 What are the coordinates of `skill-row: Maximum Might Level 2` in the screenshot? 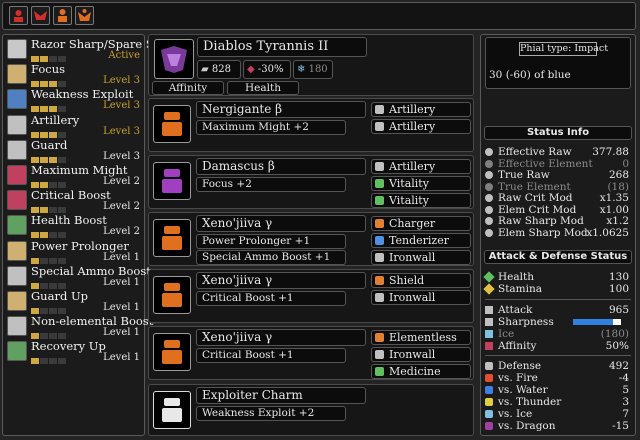 It's located at (73, 175).